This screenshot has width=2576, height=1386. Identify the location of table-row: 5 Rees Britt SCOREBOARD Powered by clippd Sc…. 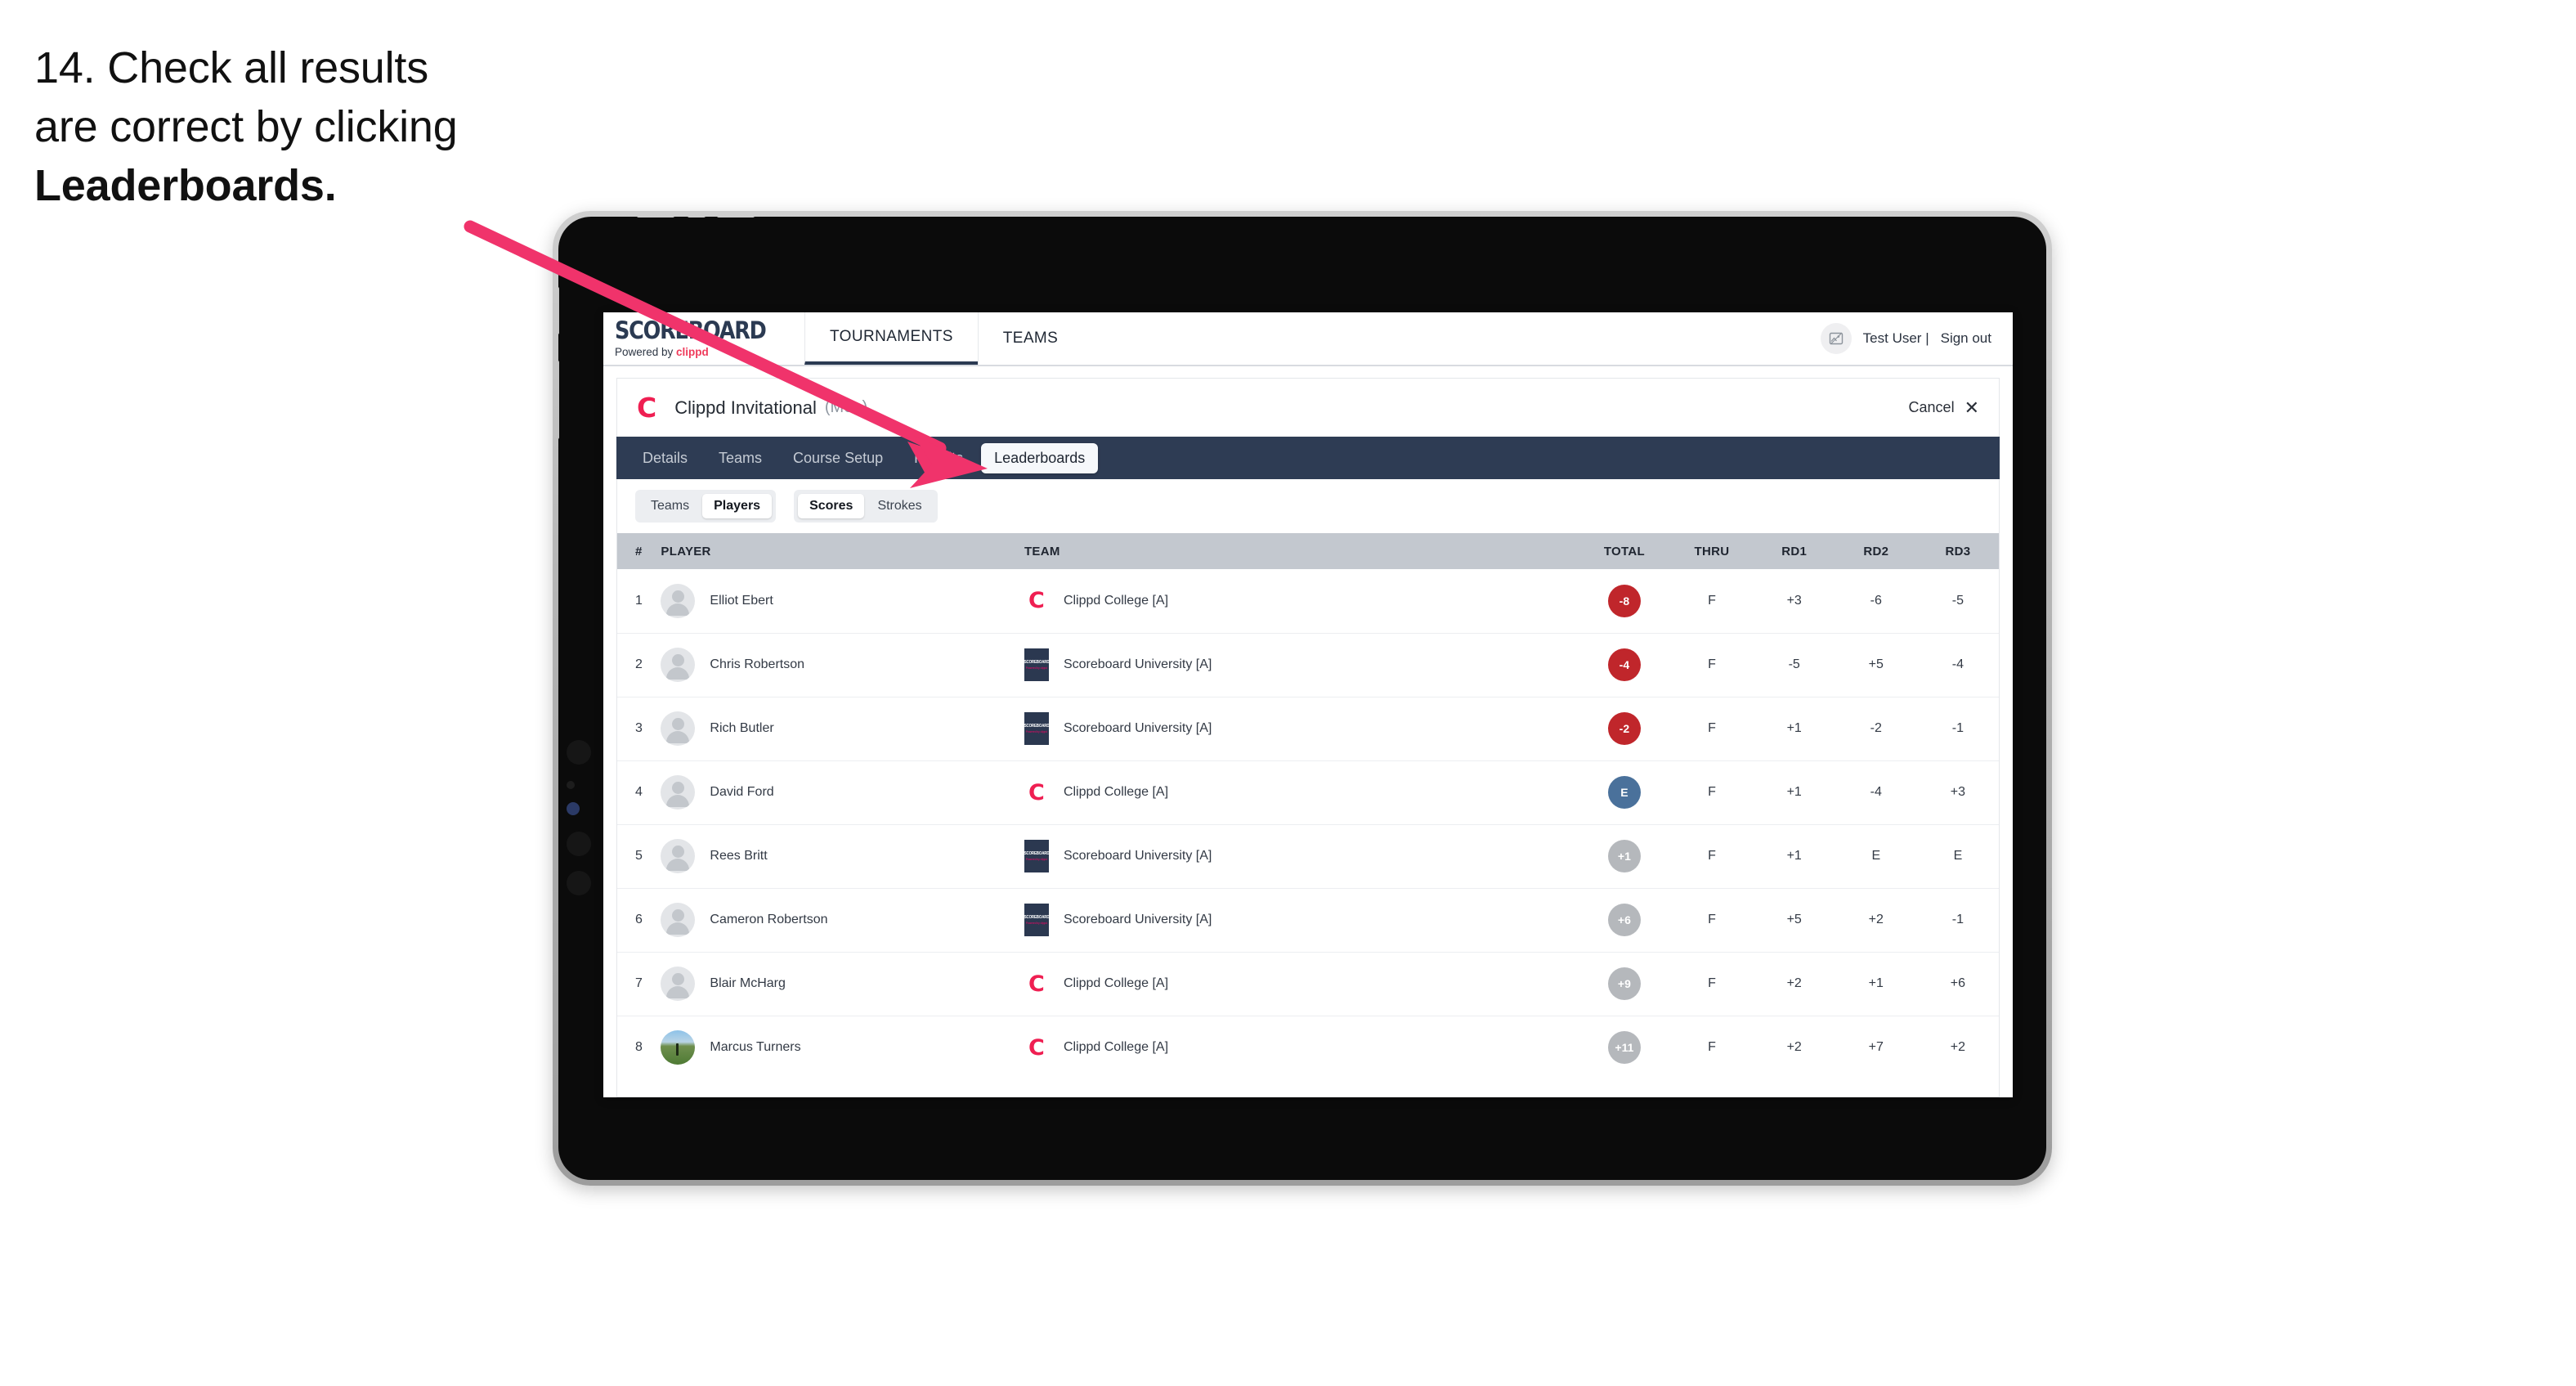
(1308, 856).